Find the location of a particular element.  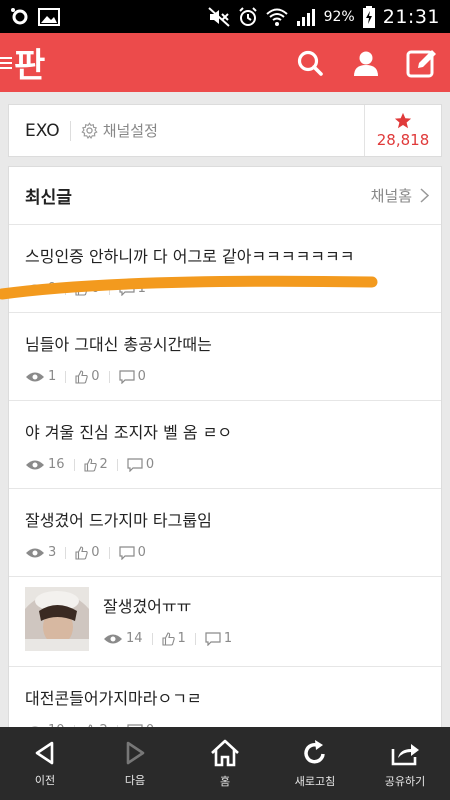

nav-forward-button: 다음 is located at coordinates (135, 764).